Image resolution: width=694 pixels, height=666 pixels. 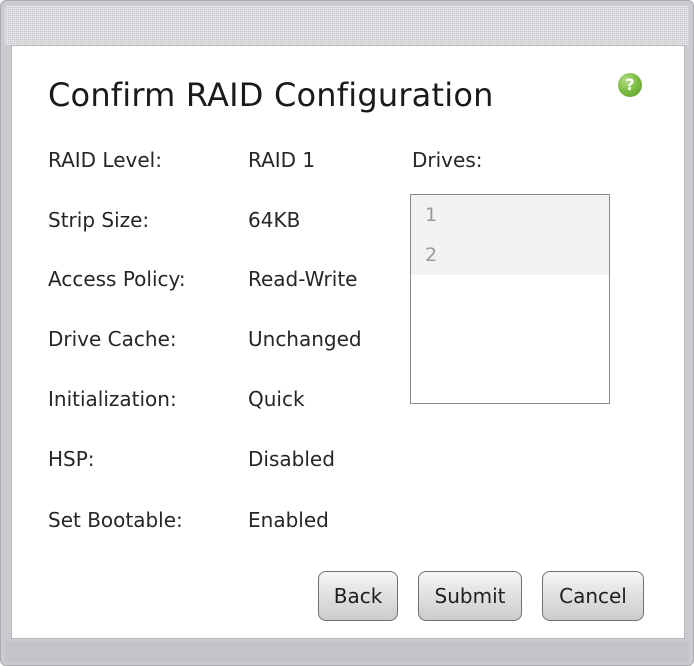 I want to click on raid-level-label: RAID Level:, so click(x=105, y=160).